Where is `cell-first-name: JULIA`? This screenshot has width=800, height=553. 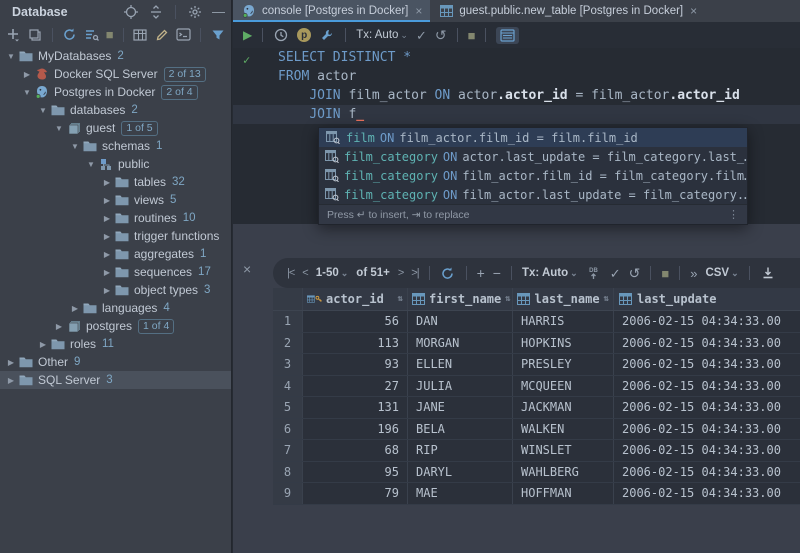
cell-first-name: JULIA is located at coordinates (460, 385).